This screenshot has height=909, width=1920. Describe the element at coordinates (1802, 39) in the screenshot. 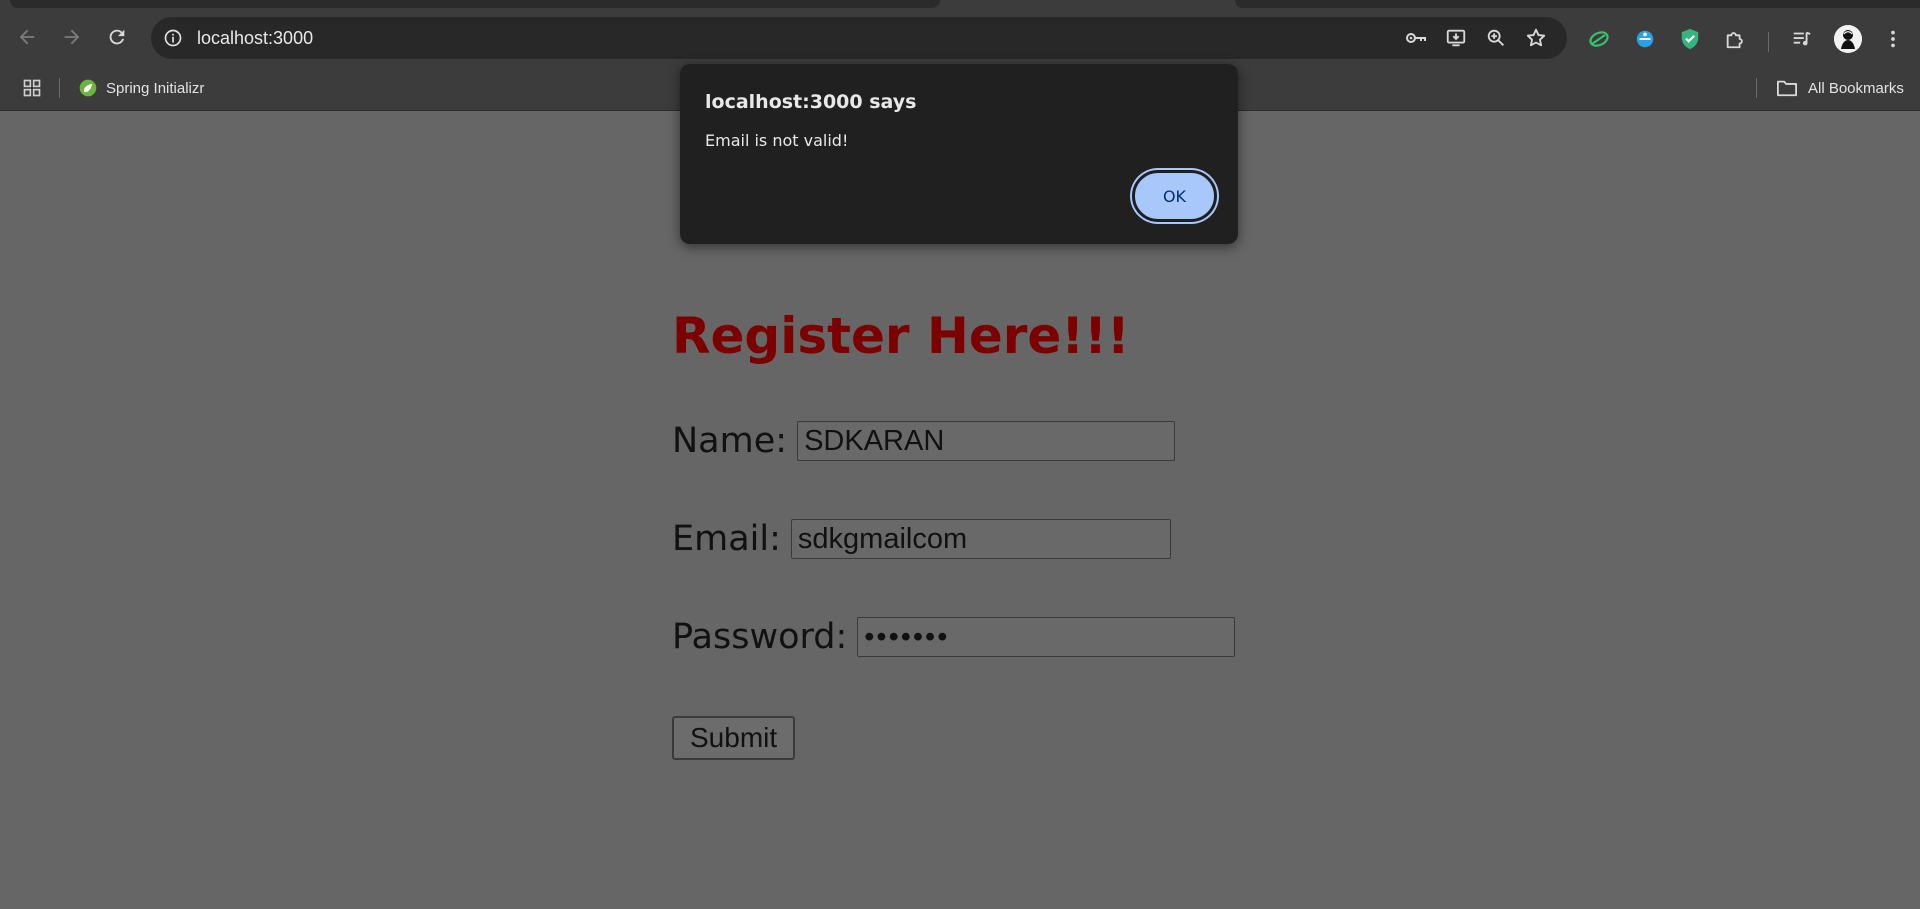

I see `media-queue-icon` at that location.